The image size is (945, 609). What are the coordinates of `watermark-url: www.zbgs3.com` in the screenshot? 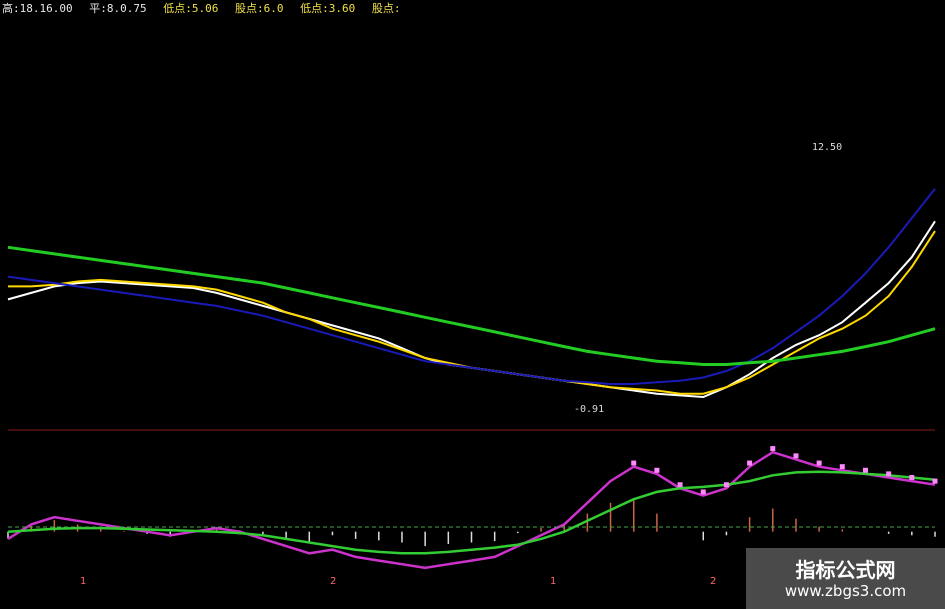 It's located at (845, 591).